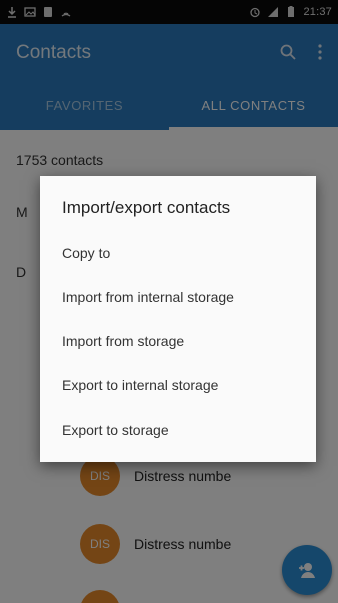 The image size is (338, 603). What do you see at coordinates (146, 207) in the screenshot?
I see `dialog-title: Import/export contacts` at bounding box center [146, 207].